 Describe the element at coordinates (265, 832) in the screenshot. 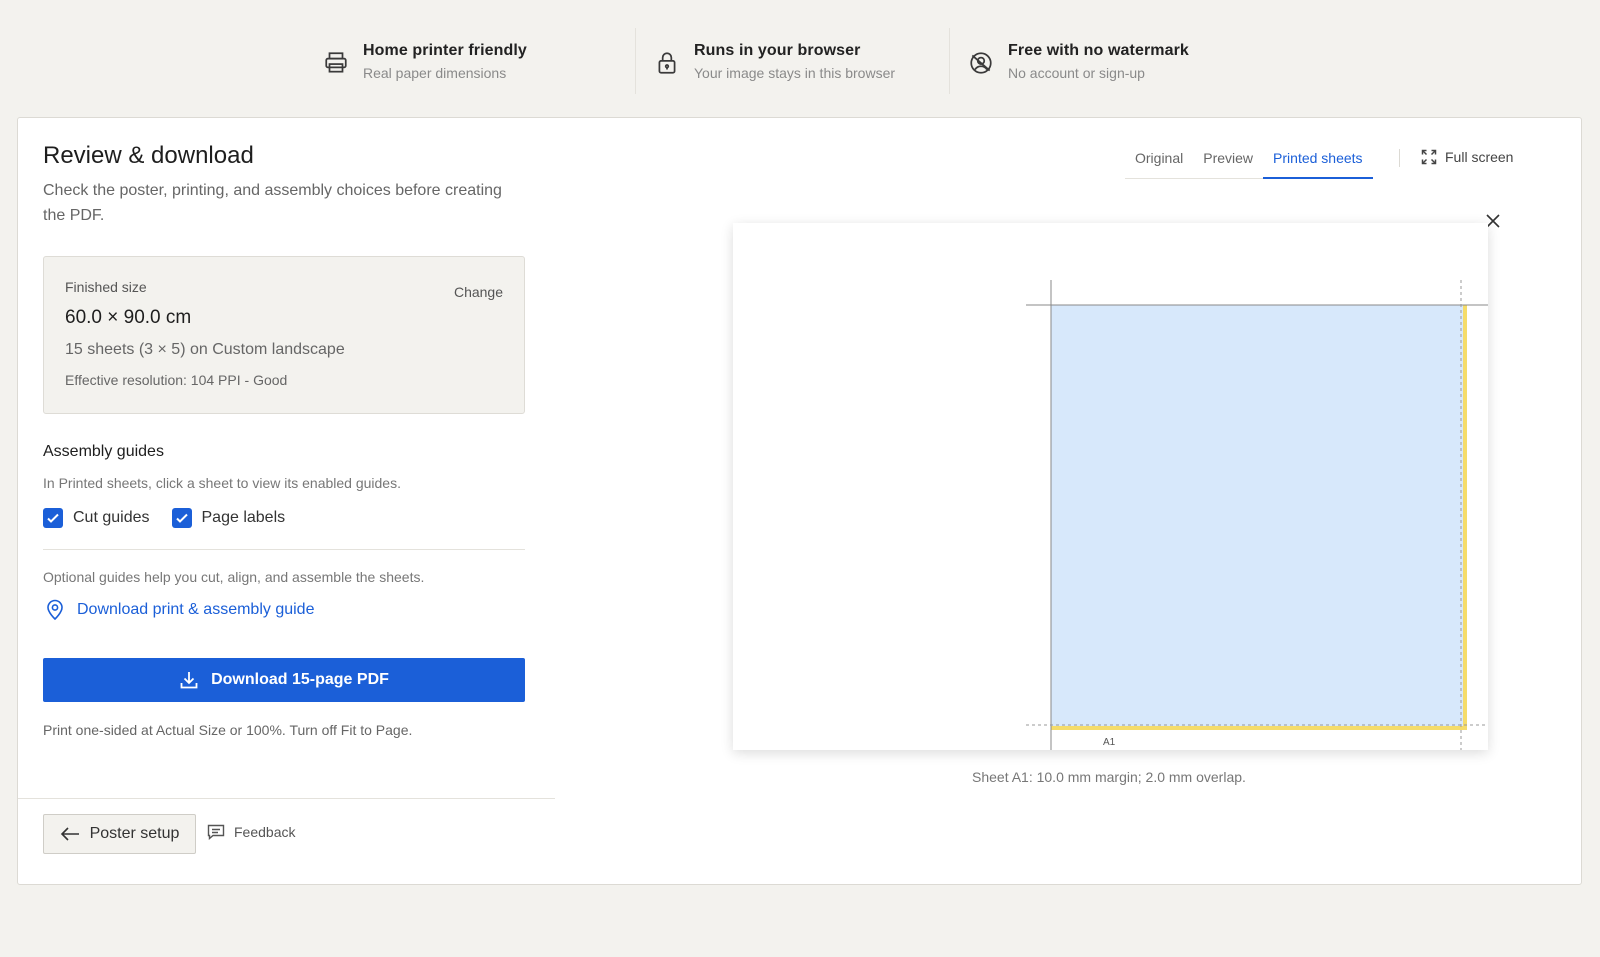

I see `feedback-label: Feedback` at that location.